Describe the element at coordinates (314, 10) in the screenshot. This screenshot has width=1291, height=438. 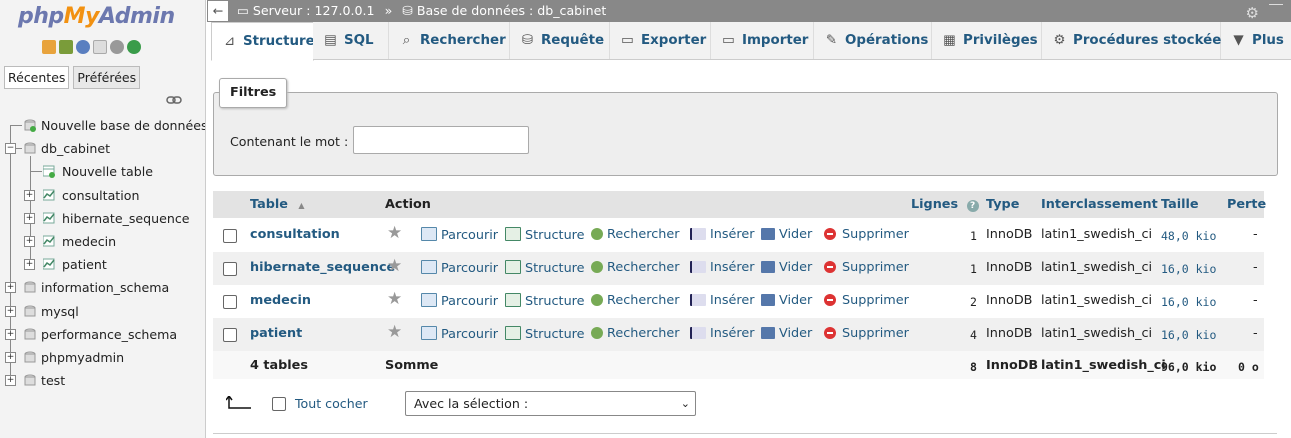
I see `breadcrumb-server: Serveur : 127.0.0.1` at that location.